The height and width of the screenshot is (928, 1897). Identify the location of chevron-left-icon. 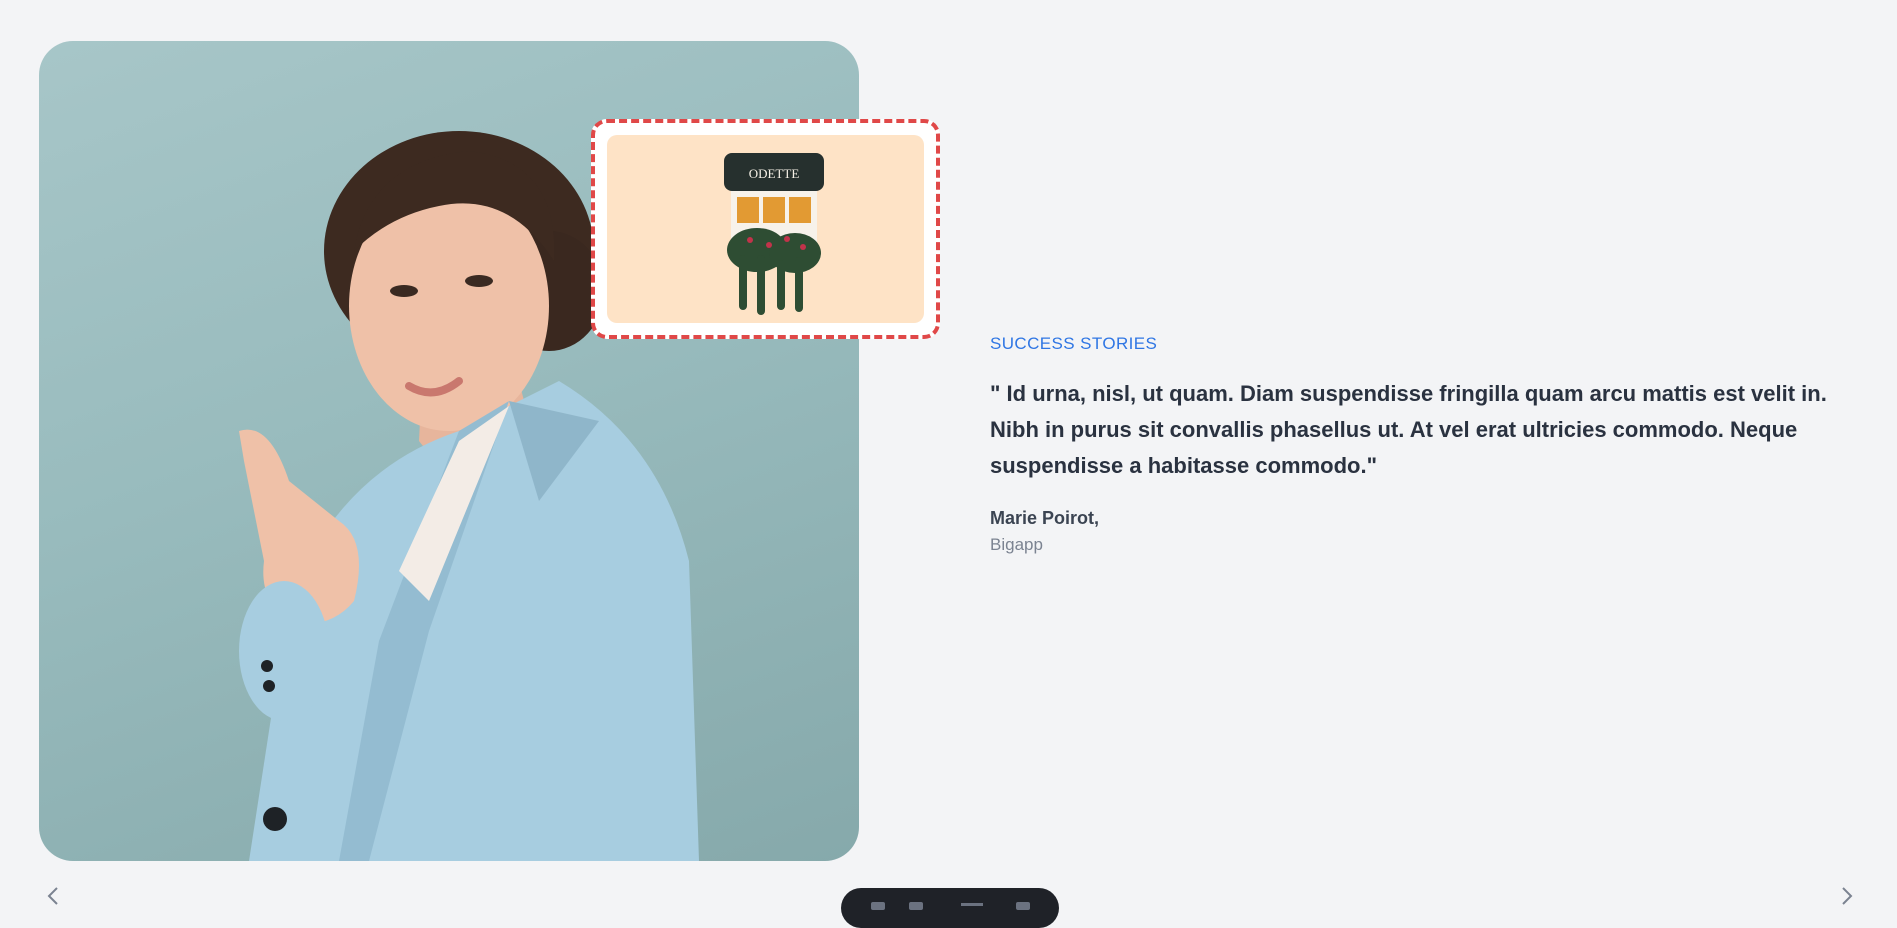
(52, 896).